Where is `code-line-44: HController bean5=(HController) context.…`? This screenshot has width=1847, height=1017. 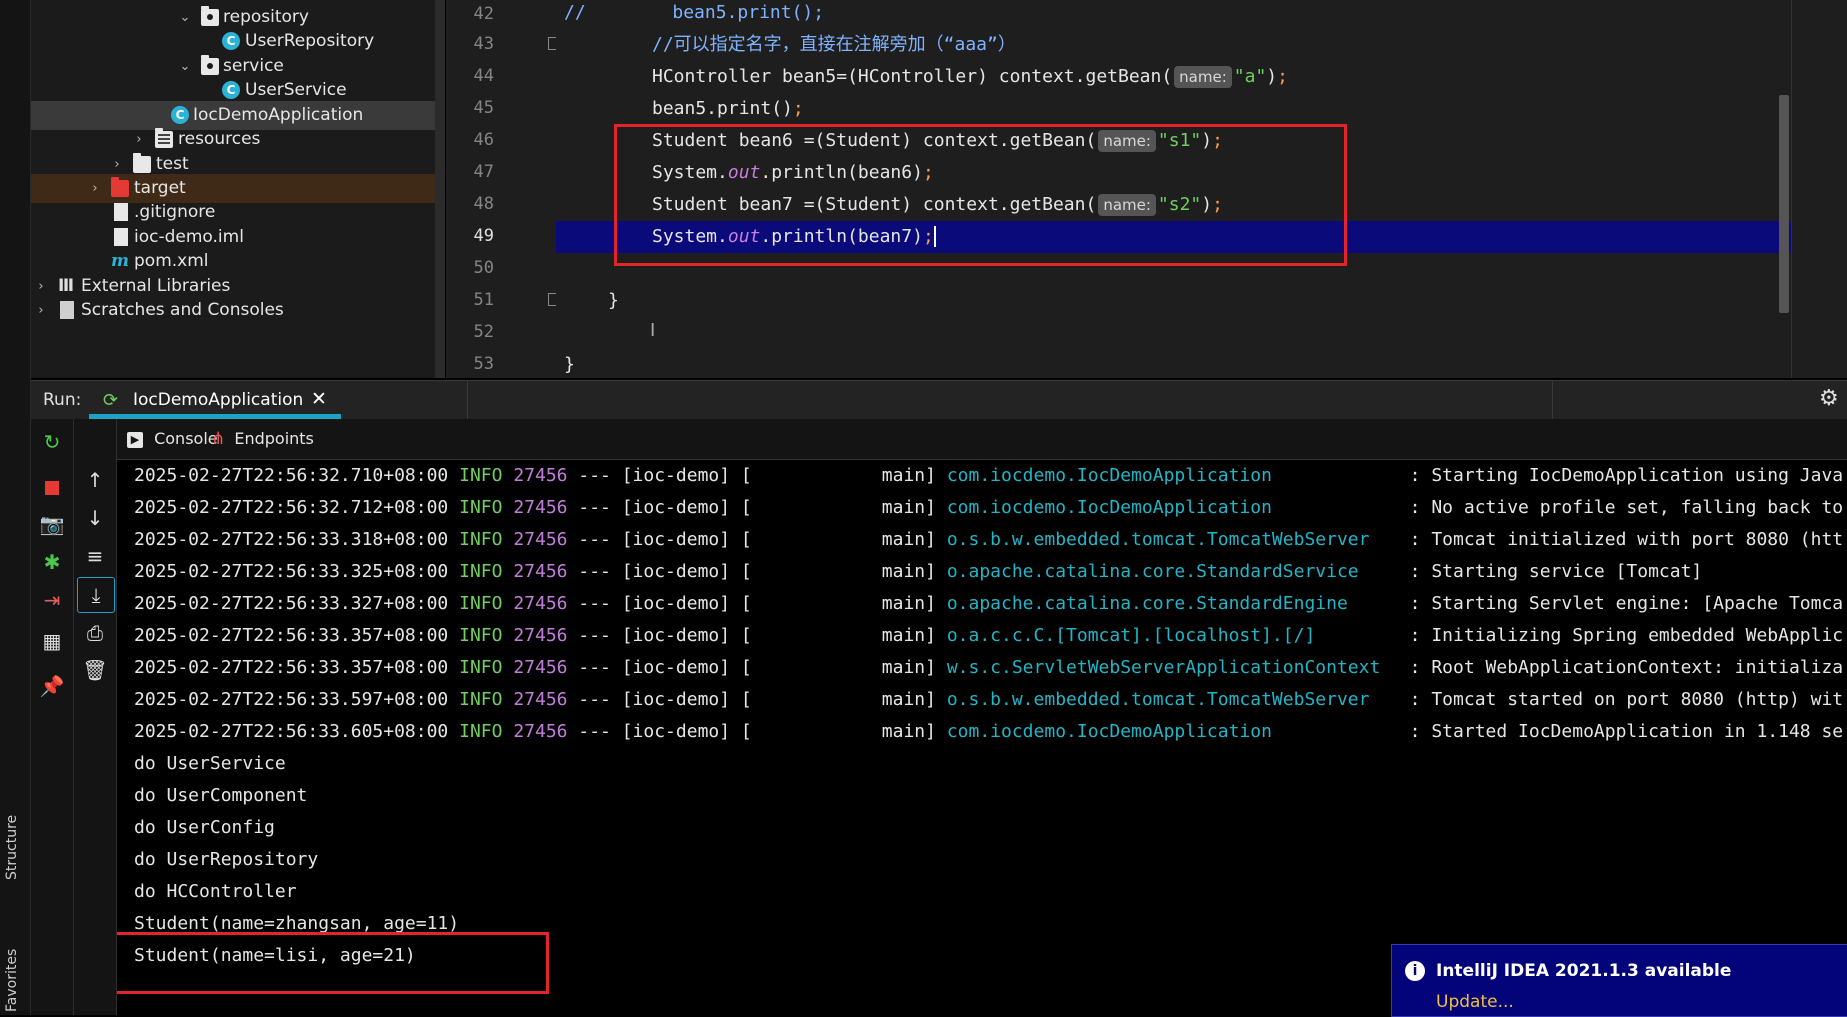 code-line-44: HController bean5=(HController) context.… is located at coordinates (1221, 77).